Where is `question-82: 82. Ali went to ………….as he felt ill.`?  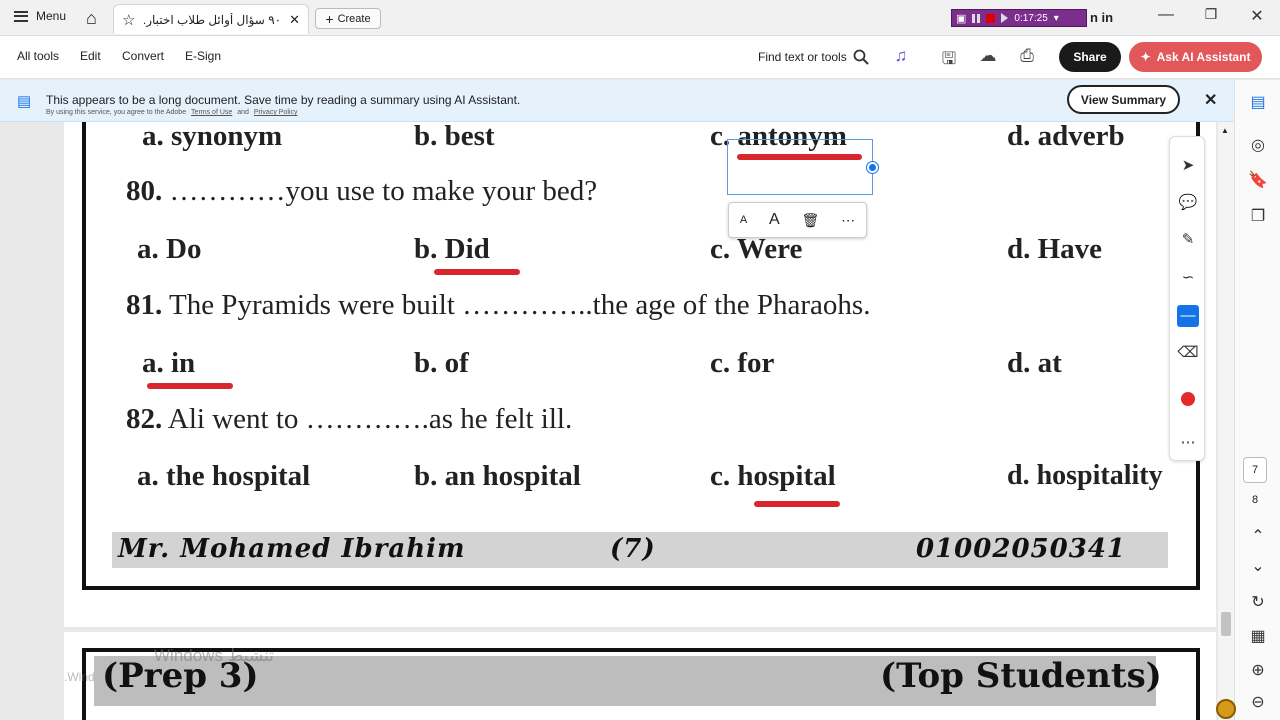
question-82: 82. Ali went to ………….as he felt ill. is located at coordinates (349, 419).